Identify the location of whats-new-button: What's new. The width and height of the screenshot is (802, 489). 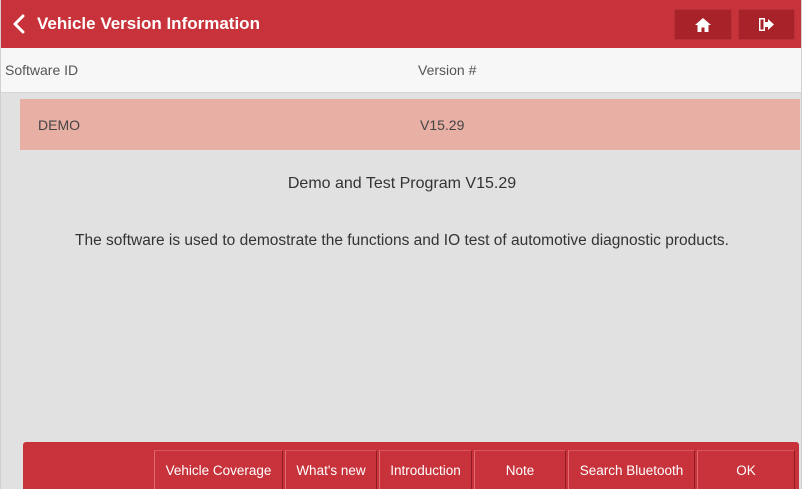
(331, 469).